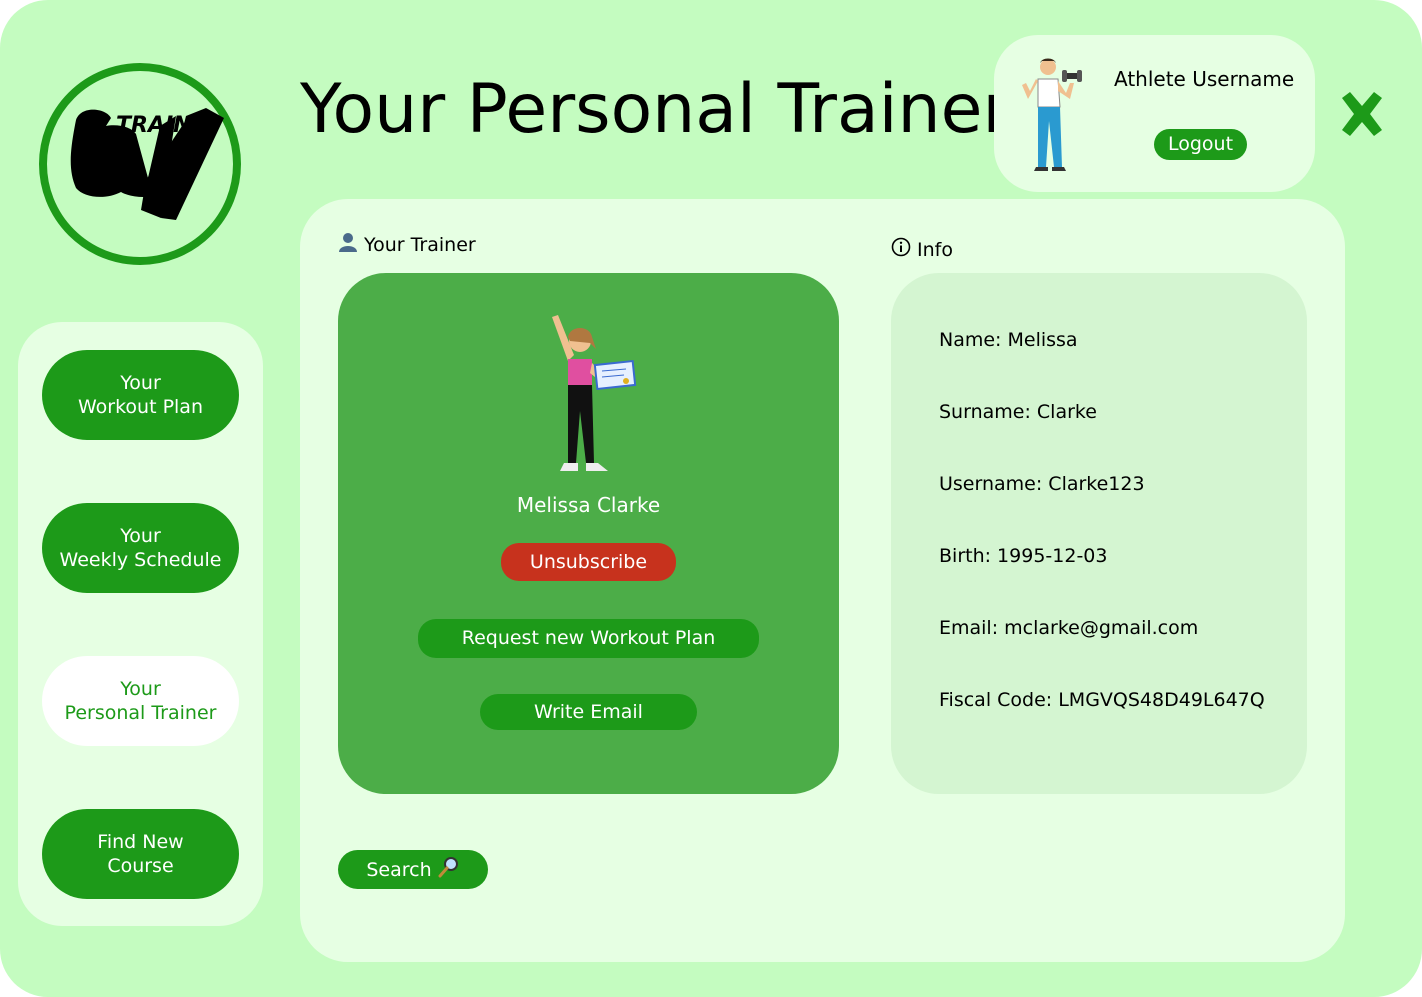 This screenshot has height=997, width=1422. Describe the element at coordinates (140, 854) in the screenshot. I see `nav-find-new-course: Find New Course` at that location.